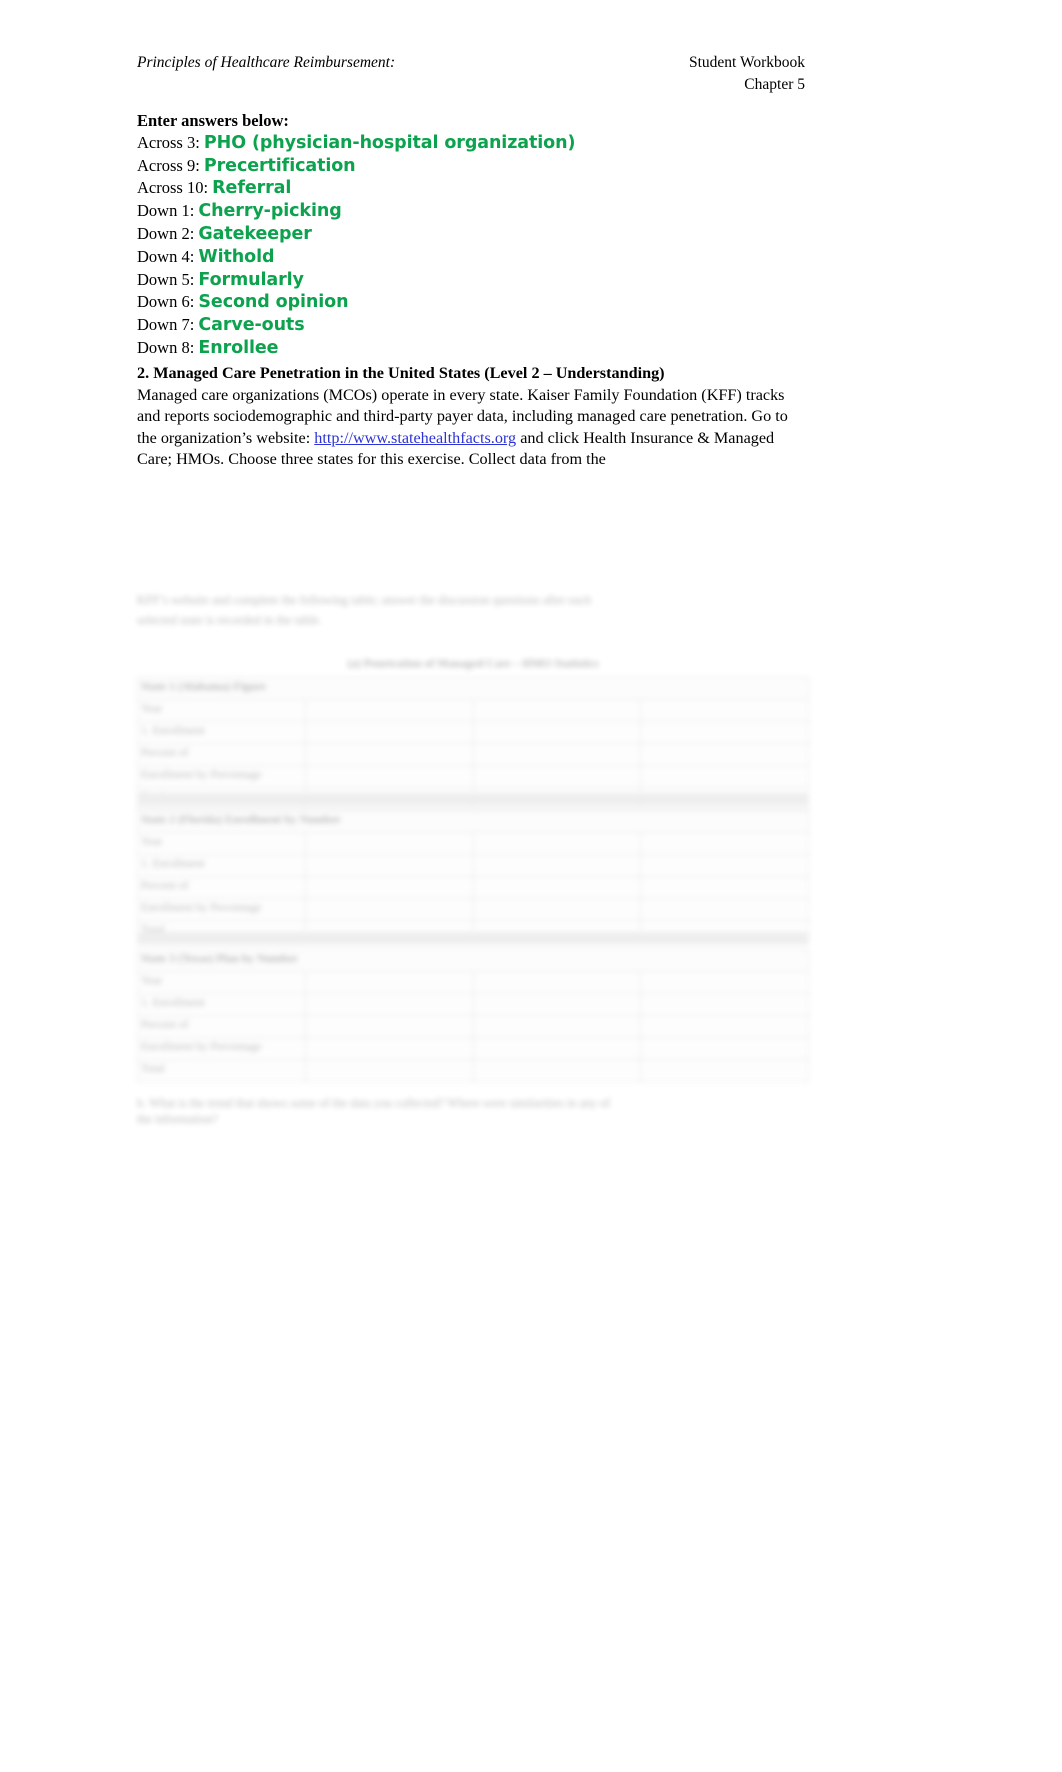  Describe the element at coordinates (389, 142) in the screenshot. I see `answer-value: PHO (physician-hospital organization)` at that location.